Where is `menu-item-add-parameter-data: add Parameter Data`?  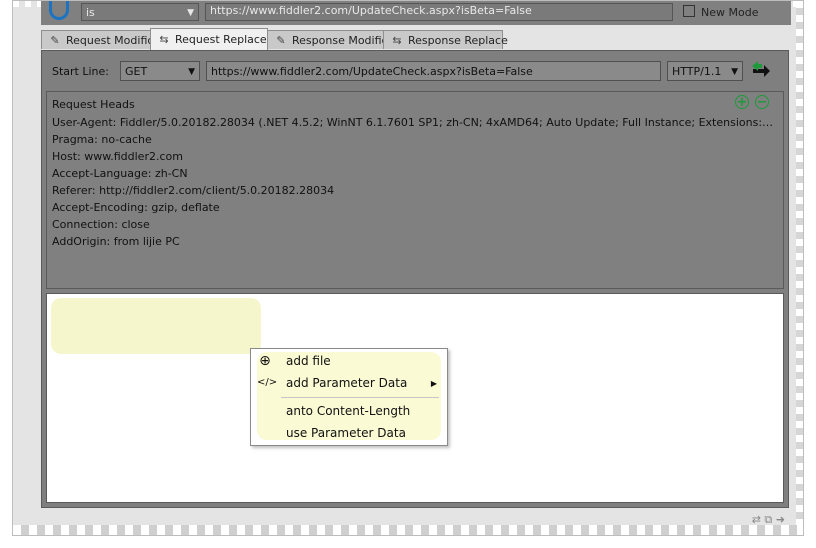
menu-item-add-parameter-data: add Parameter Data is located at coordinates (346, 383).